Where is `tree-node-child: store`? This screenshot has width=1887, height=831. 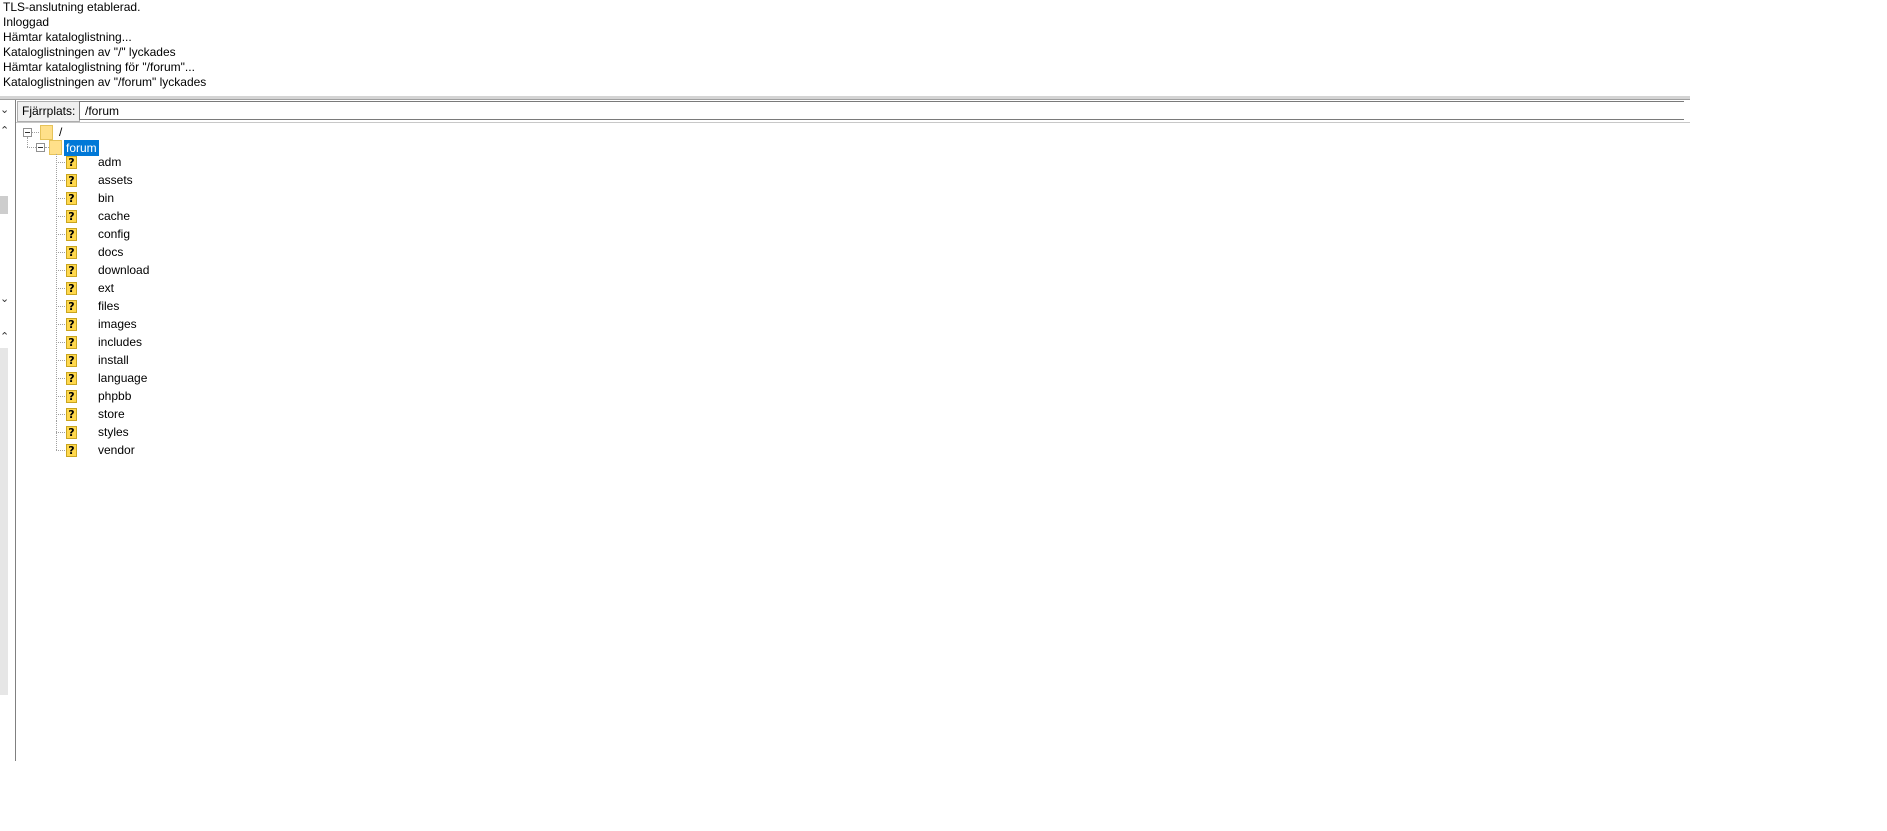
tree-node-child: store is located at coordinates (111, 414).